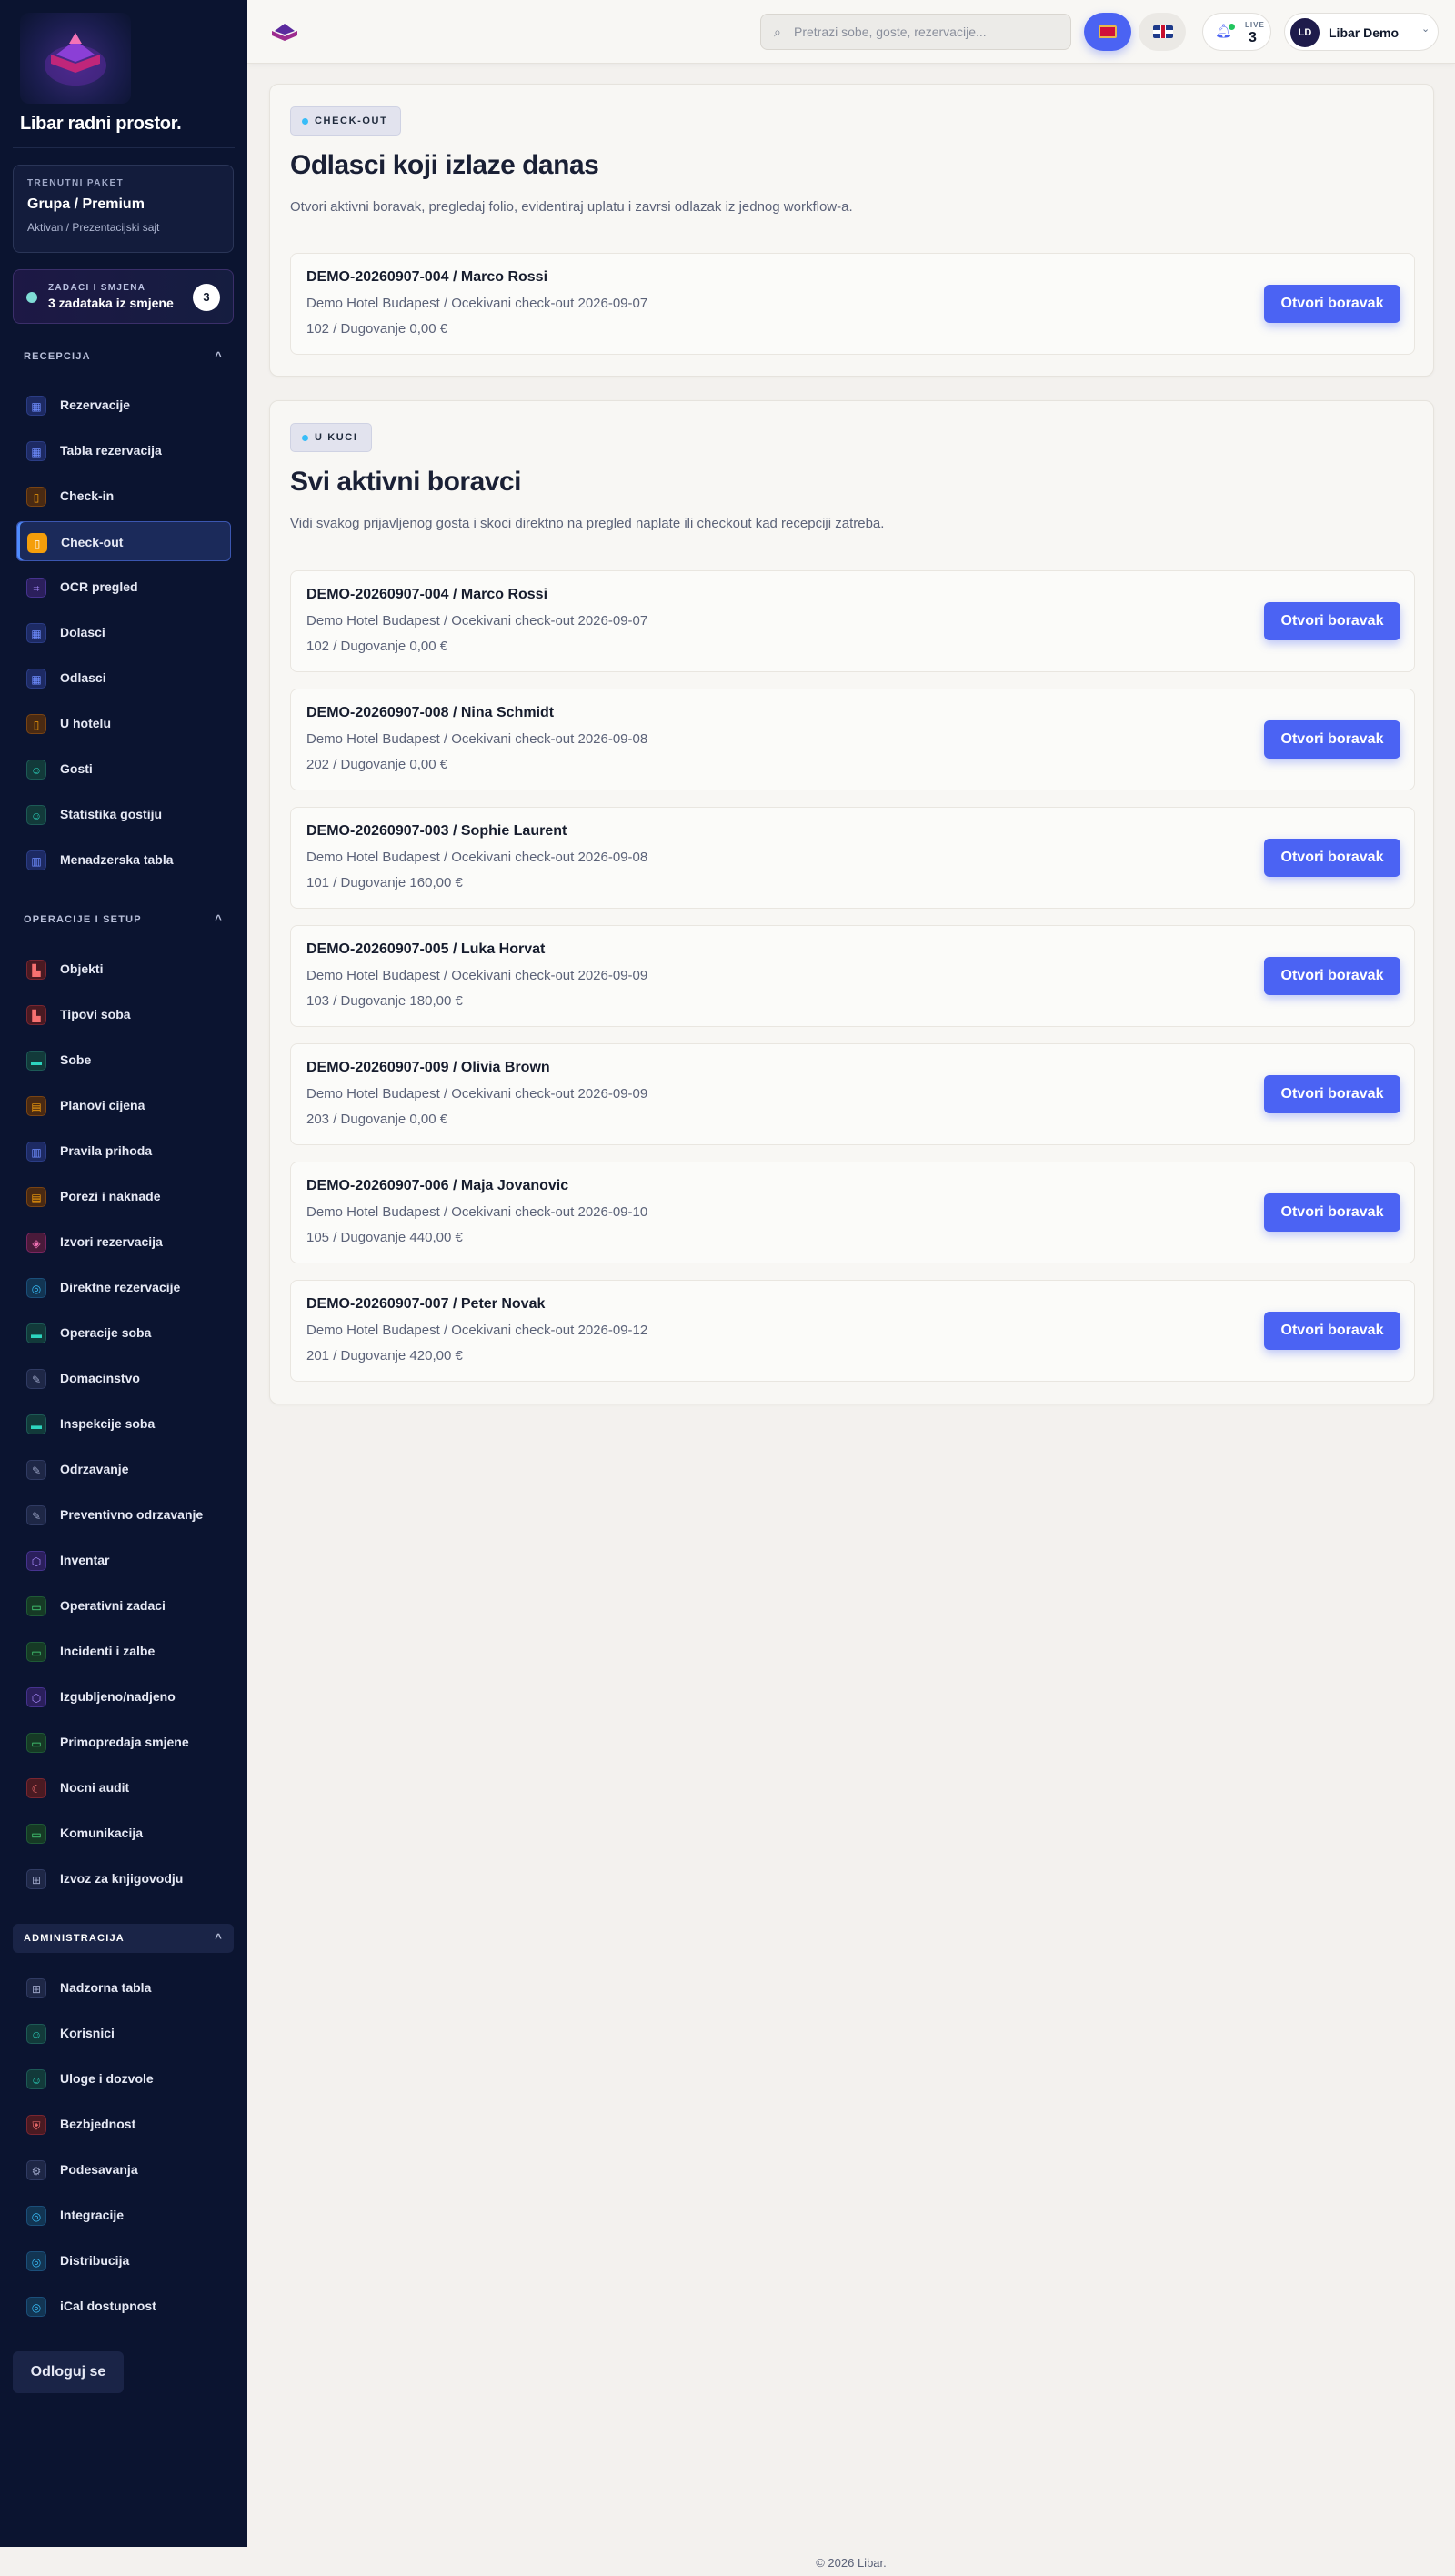 The width and height of the screenshot is (1455, 2576). What do you see at coordinates (123, 2169) in the screenshot?
I see `sidebar-item-podesavanja: ⚙ Podesavanja` at bounding box center [123, 2169].